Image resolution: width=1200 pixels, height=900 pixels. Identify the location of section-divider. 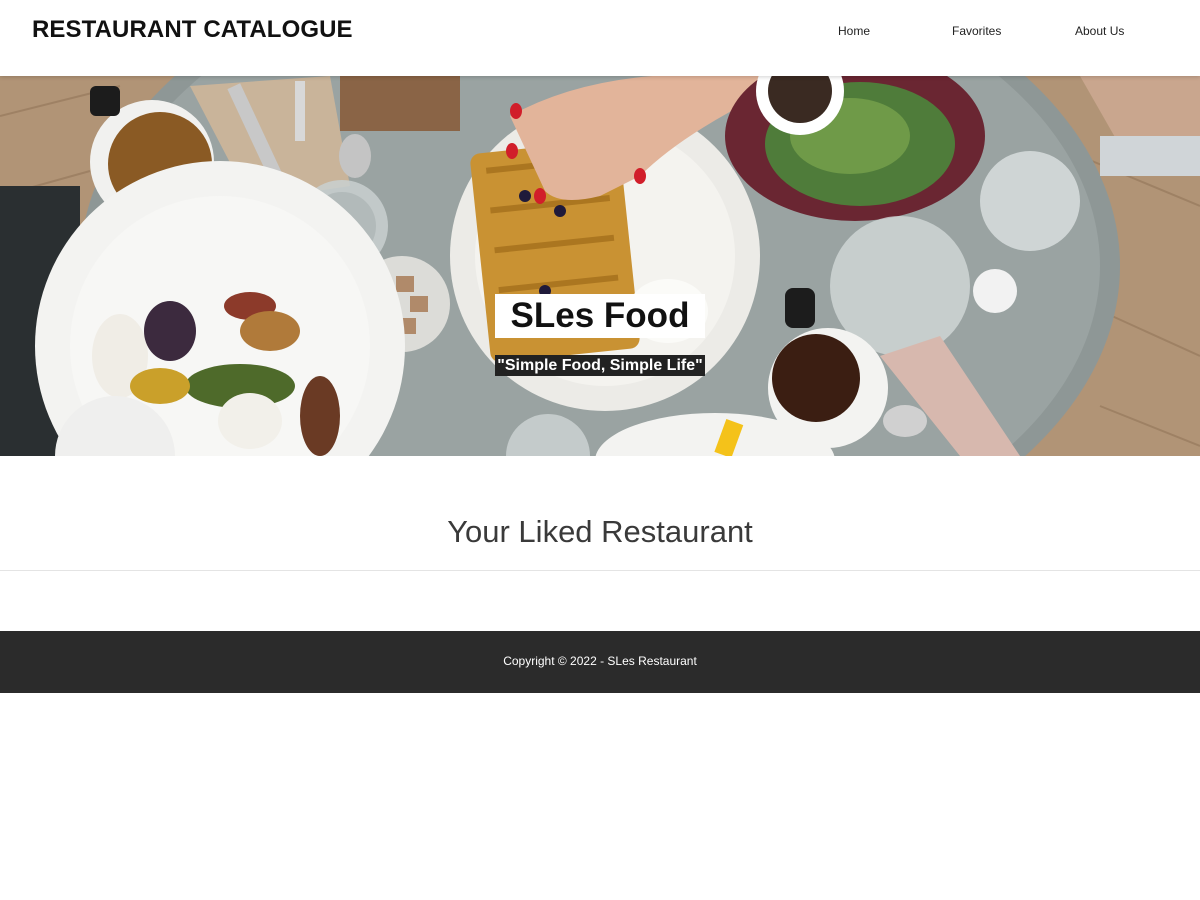
(600, 570).